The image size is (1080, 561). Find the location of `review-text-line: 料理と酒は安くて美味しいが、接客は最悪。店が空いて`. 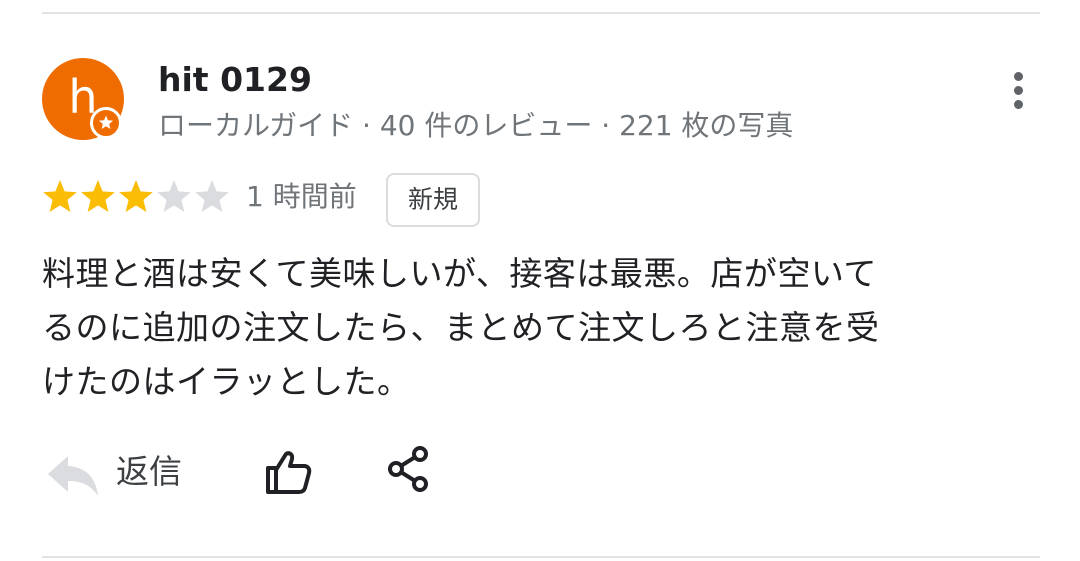

review-text-line: 料理と酒は安くて美味しいが、接客は最悪。店が空いて is located at coordinates (459, 273).